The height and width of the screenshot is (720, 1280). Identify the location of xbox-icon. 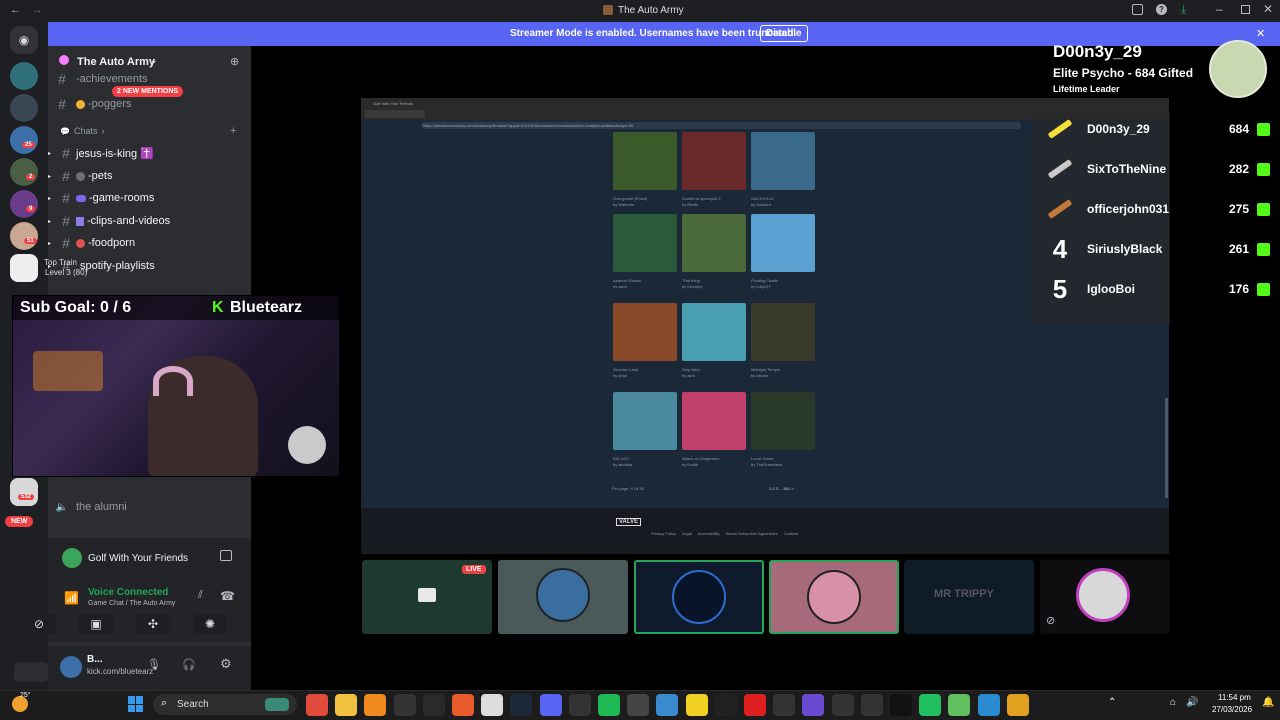
(638, 705).